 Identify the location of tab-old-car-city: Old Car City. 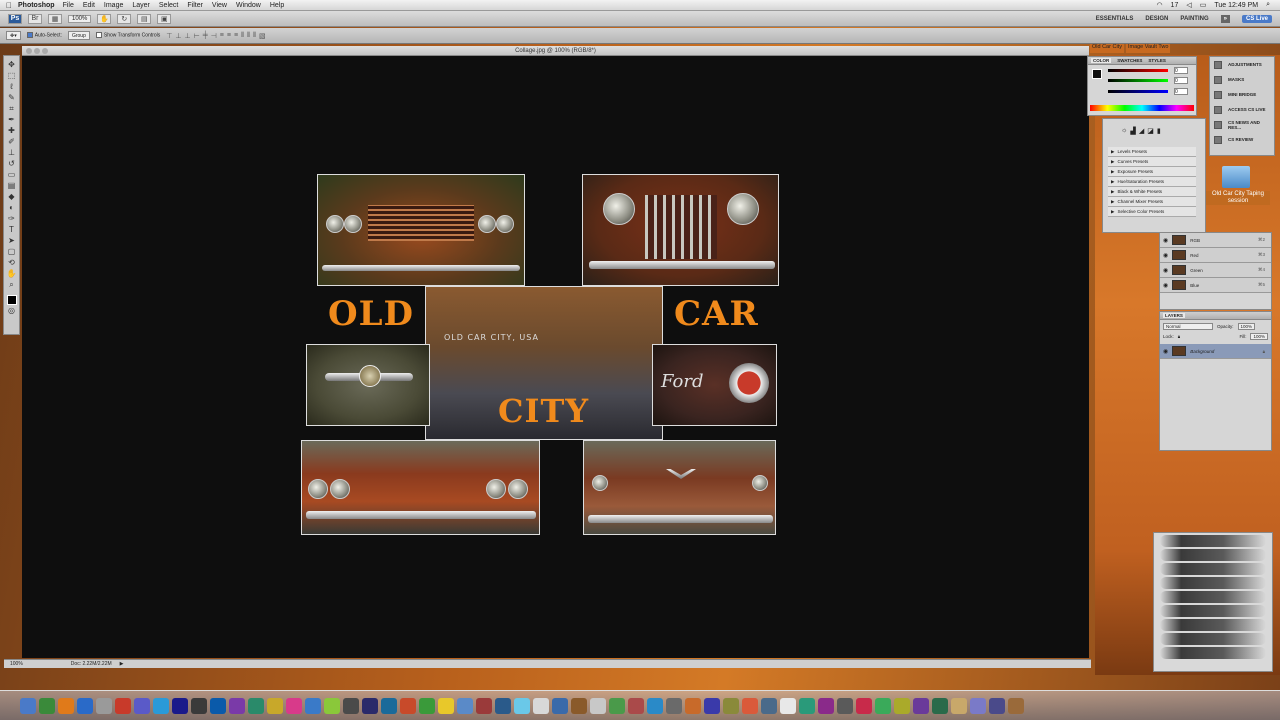
(1107, 48).